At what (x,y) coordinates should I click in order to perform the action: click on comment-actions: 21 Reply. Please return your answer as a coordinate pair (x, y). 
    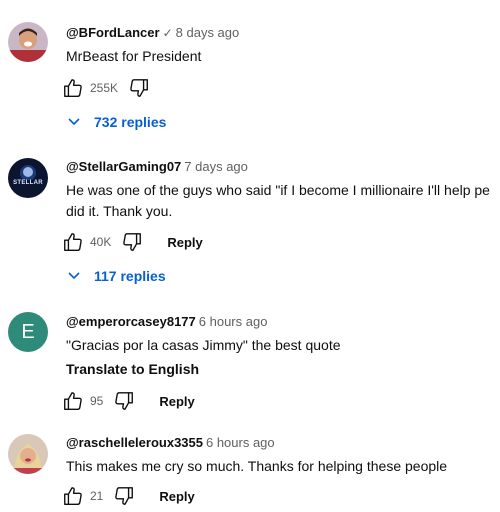
    Looking at the image, I should click on (128, 496).